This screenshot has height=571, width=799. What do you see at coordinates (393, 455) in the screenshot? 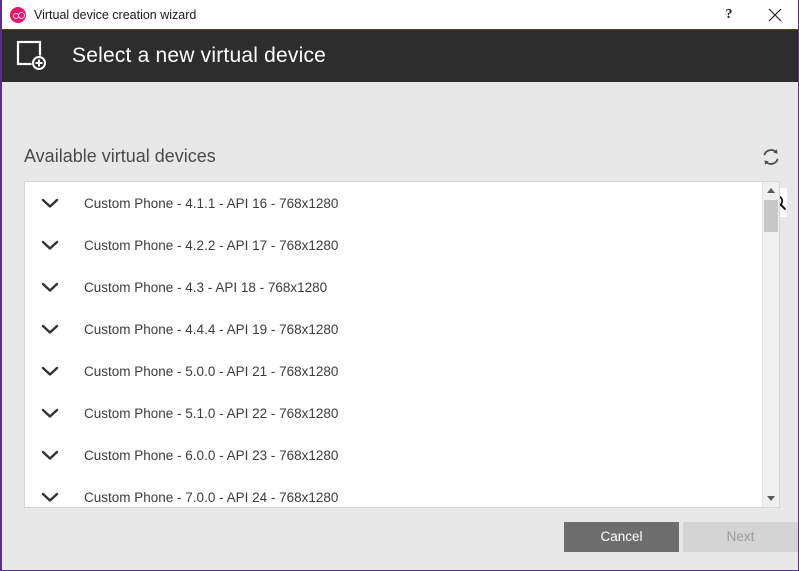
I see `device-list-item: Custom Phone - 6.0.0 - API 23 - 768x1280` at bounding box center [393, 455].